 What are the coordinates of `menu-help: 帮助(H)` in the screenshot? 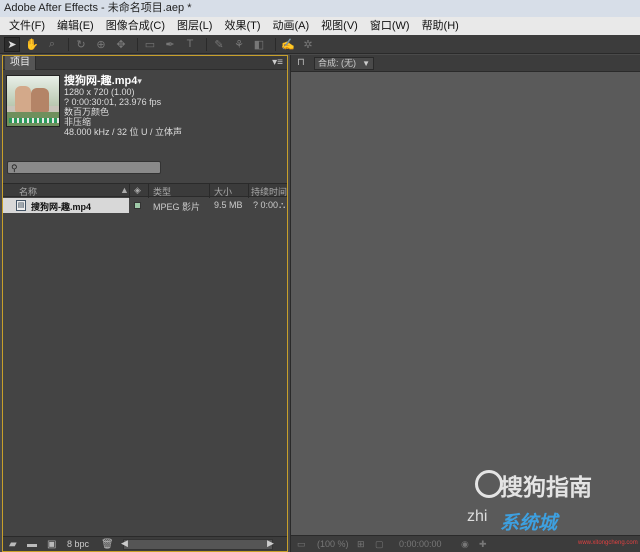 It's located at (440, 26).